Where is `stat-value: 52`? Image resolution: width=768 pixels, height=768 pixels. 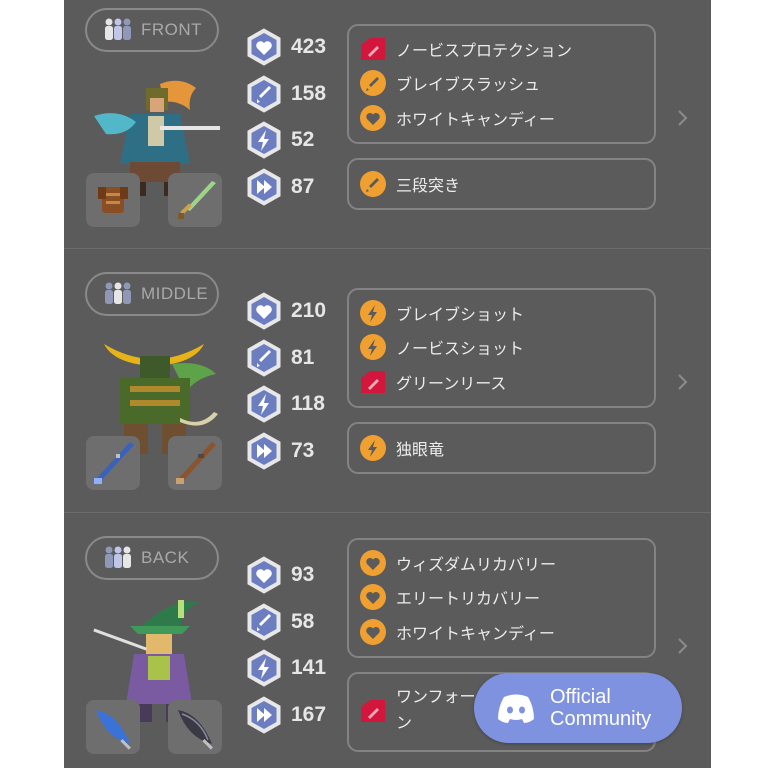 stat-value: 52 is located at coordinates (303, 139).